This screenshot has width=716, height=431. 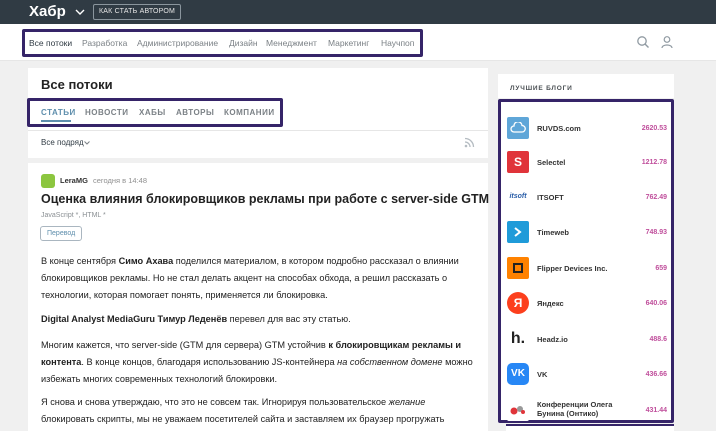 I want to click on blog-item: Конференции Олега Бунина (Онтико) 431.44, so click(x=587, y=411).